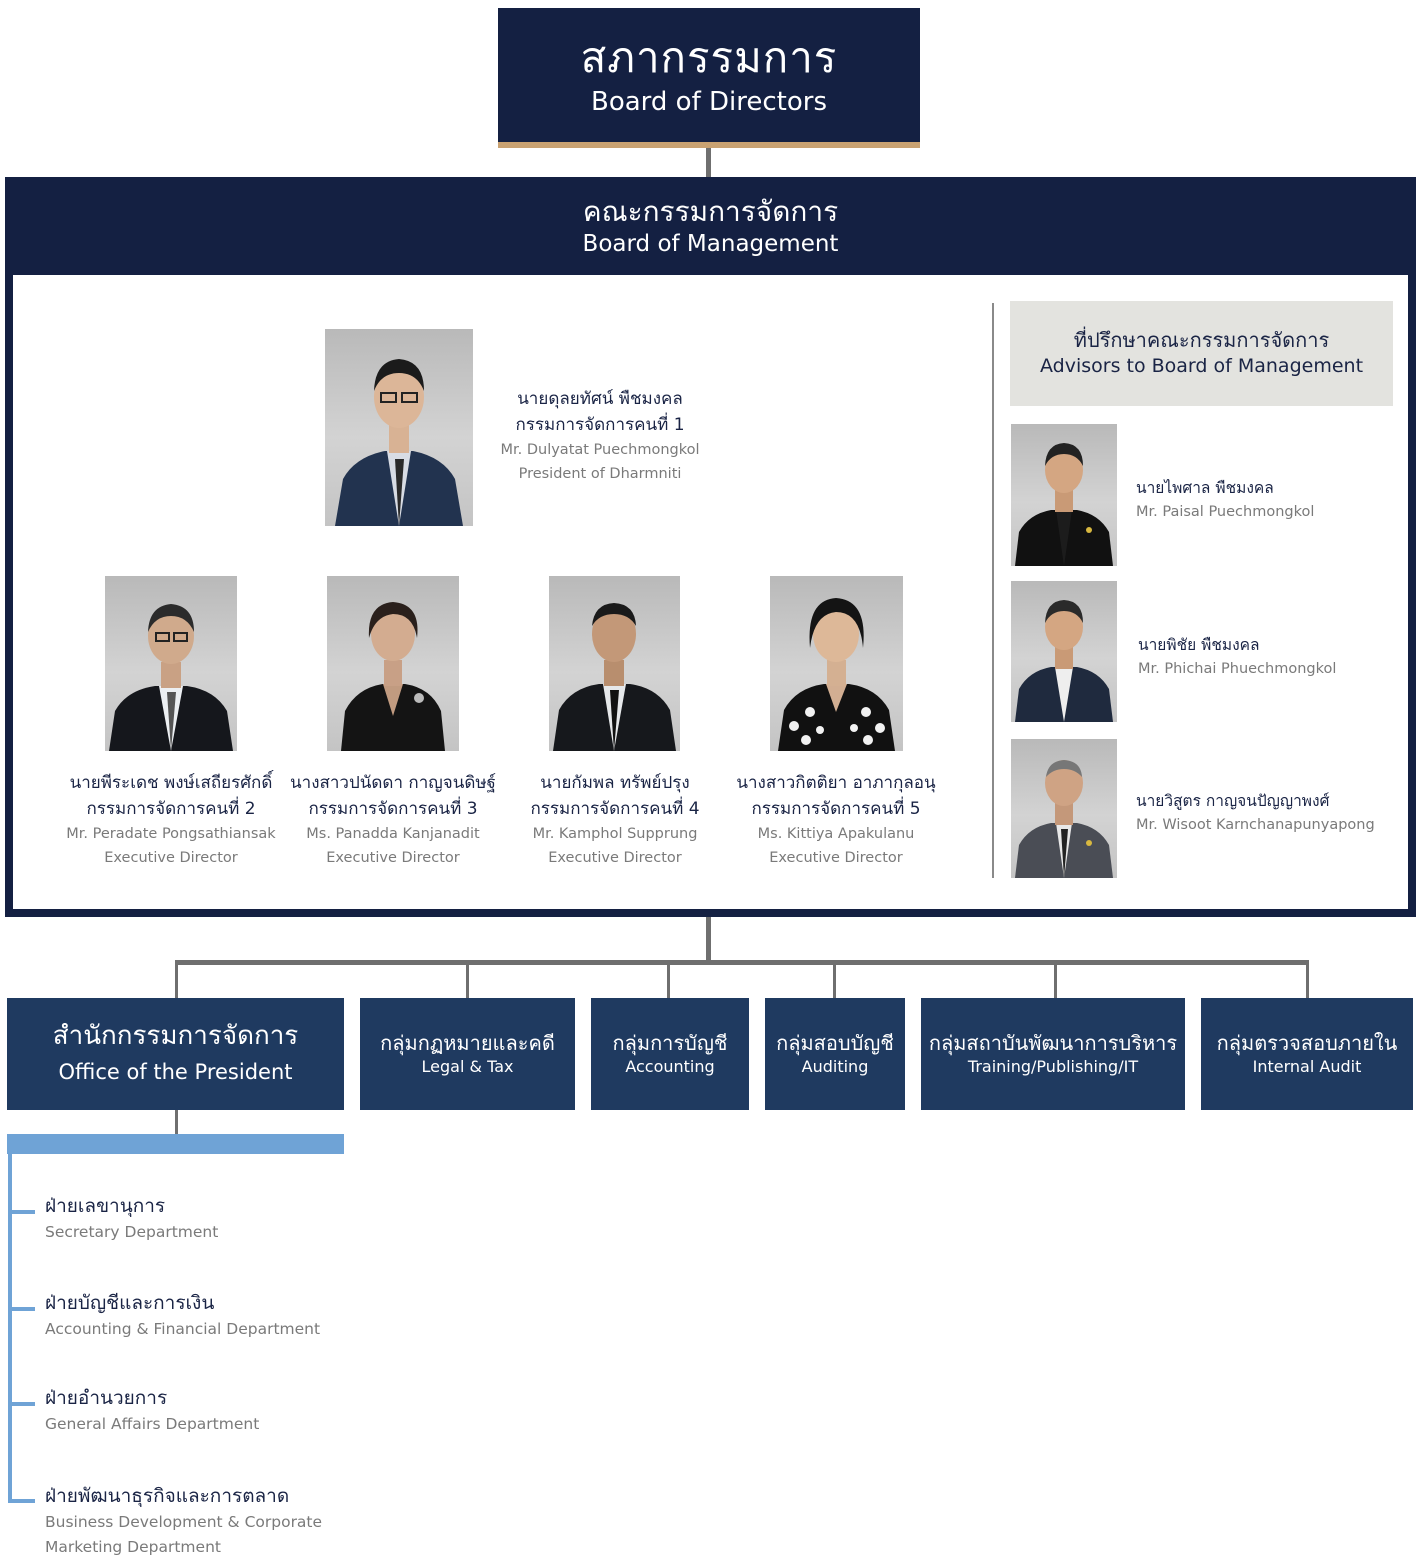 The width and height of the screenshot is (1417, 1559). I want to click on director-5-name-th: นางสาวกิตติยา อาภากุลอนุ, so click(836, 783).